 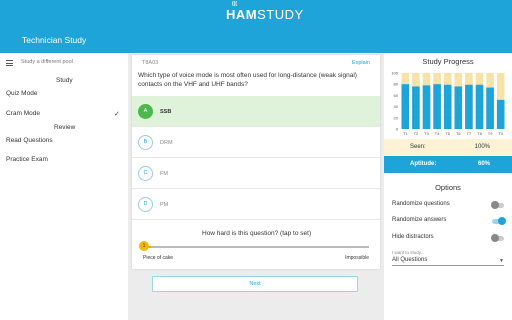 I want to click on pool-label: Study a different pool, so click(x=47, y=62).